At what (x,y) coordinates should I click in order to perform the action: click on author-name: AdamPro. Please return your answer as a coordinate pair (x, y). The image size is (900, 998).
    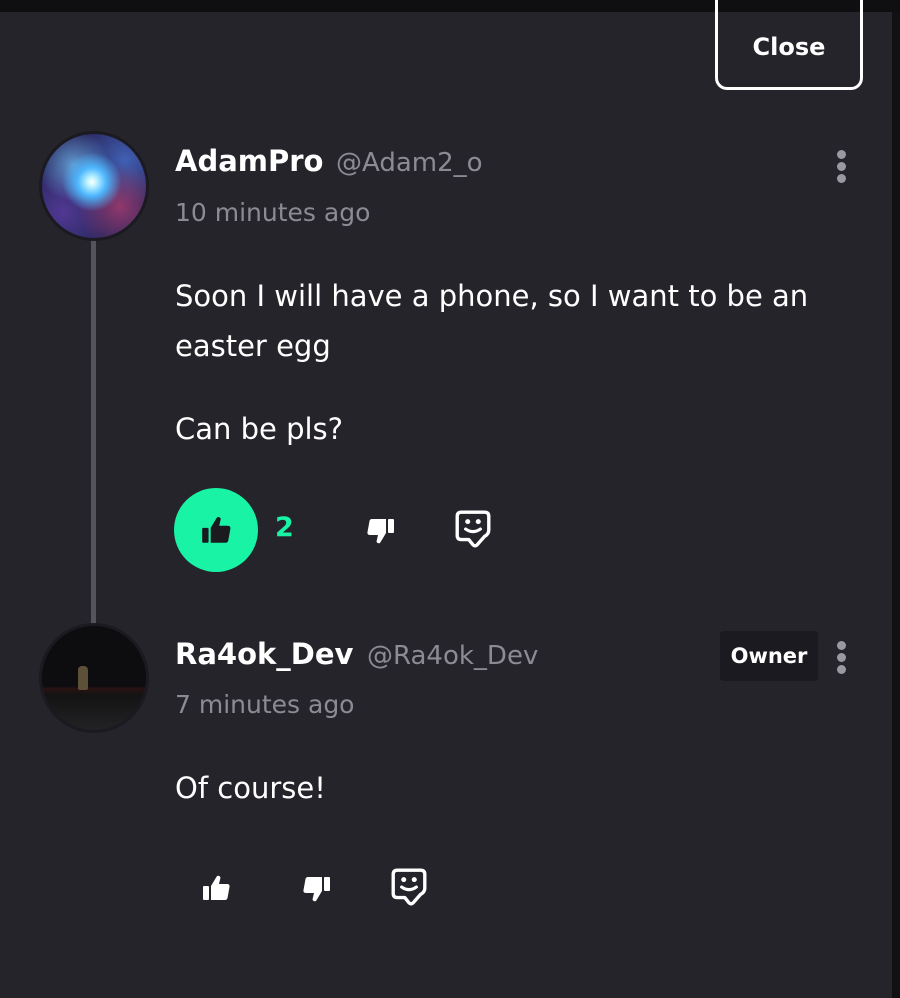
    Looking at the image, I should click on (249, 161).